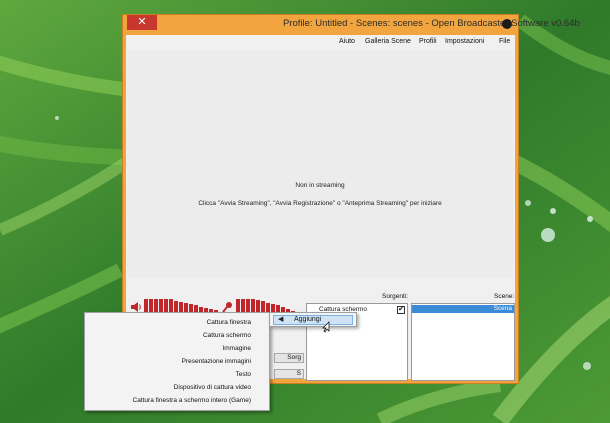 Image resolution: width=610 pixels, height=423 pixels. I want to click on app-icon, so click(507, 24).